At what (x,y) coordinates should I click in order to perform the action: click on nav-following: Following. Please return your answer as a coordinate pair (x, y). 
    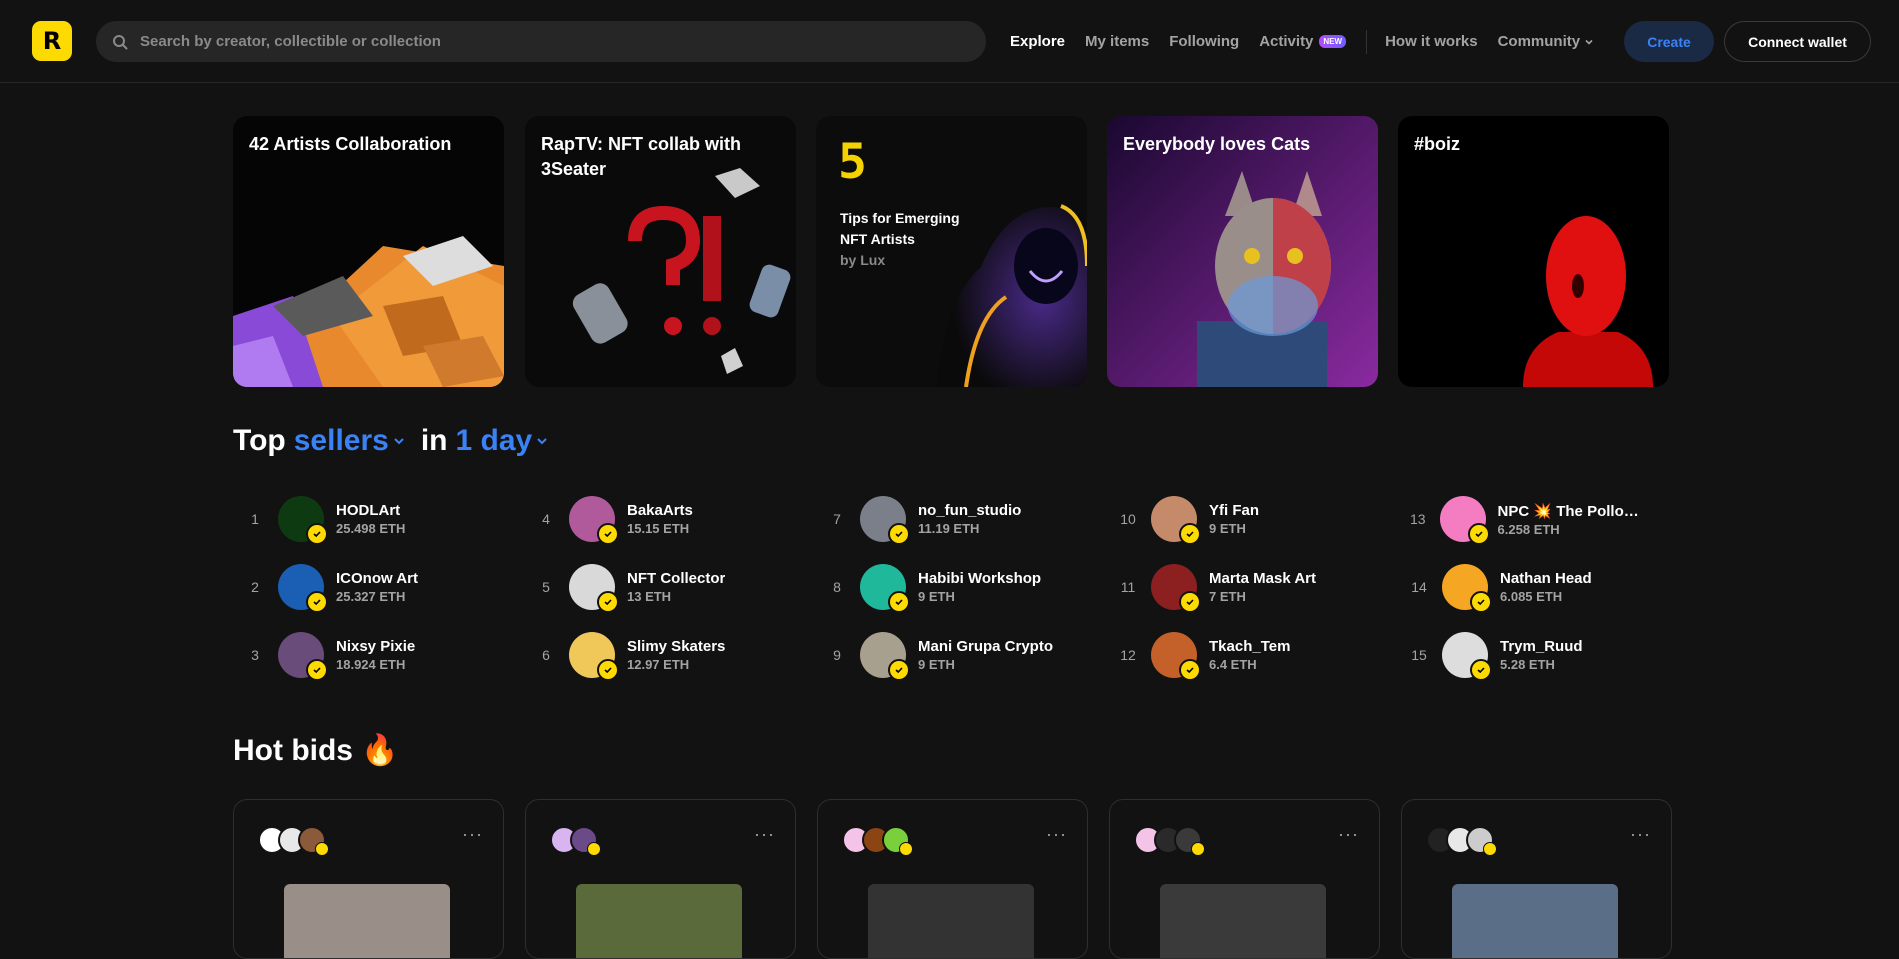
    Looking at the image, I should click on (1204, 41).